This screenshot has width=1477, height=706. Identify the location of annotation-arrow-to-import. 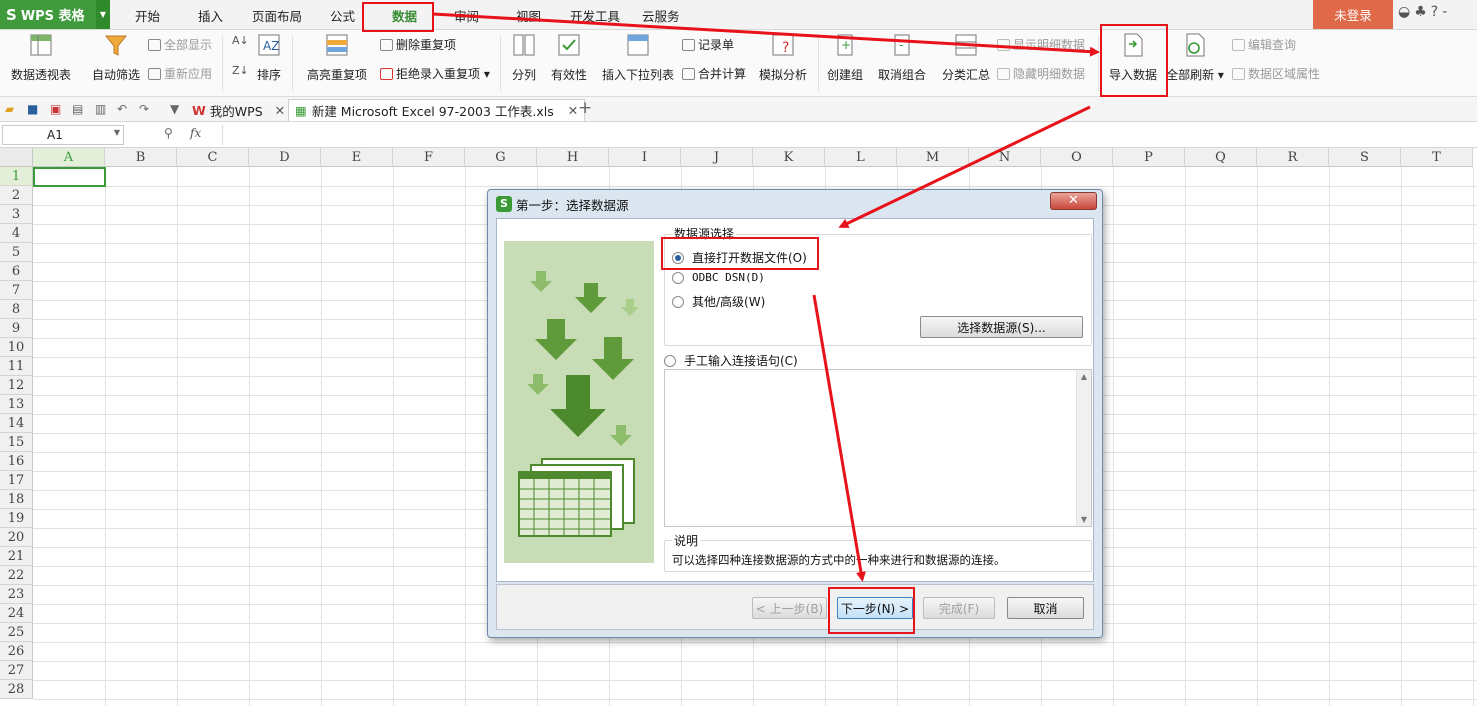
(766, 34).